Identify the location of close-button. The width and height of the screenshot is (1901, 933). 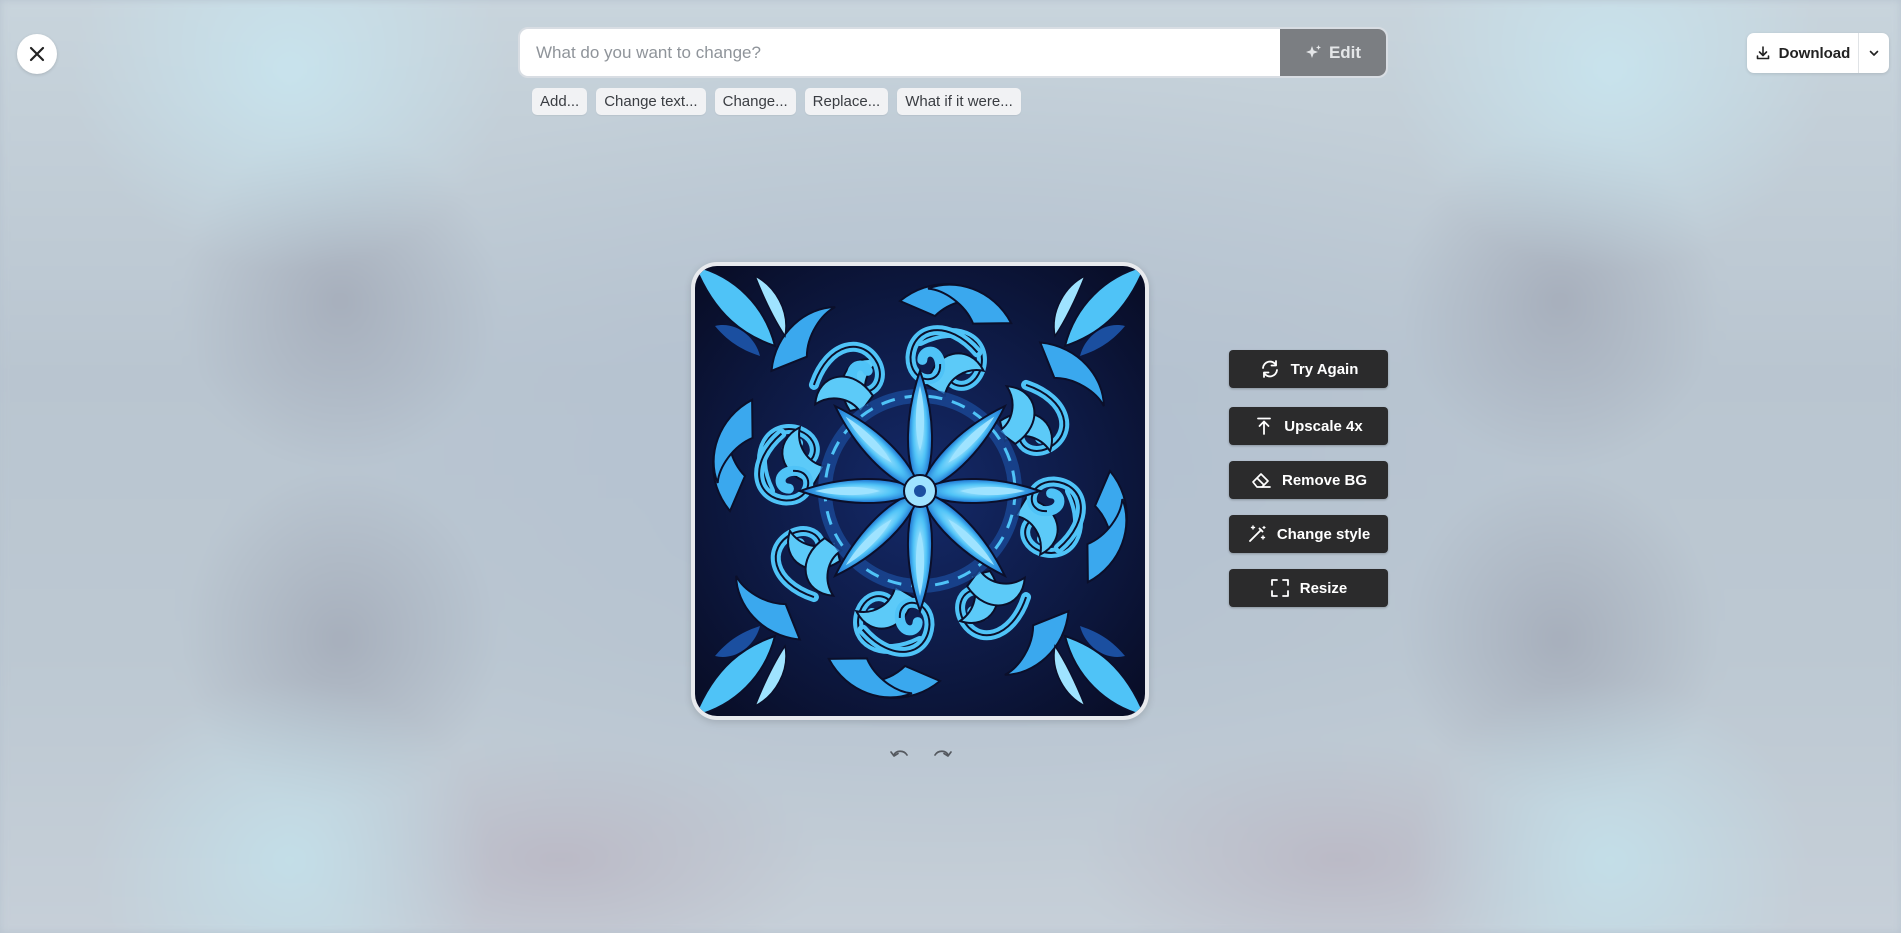
(37, 54).